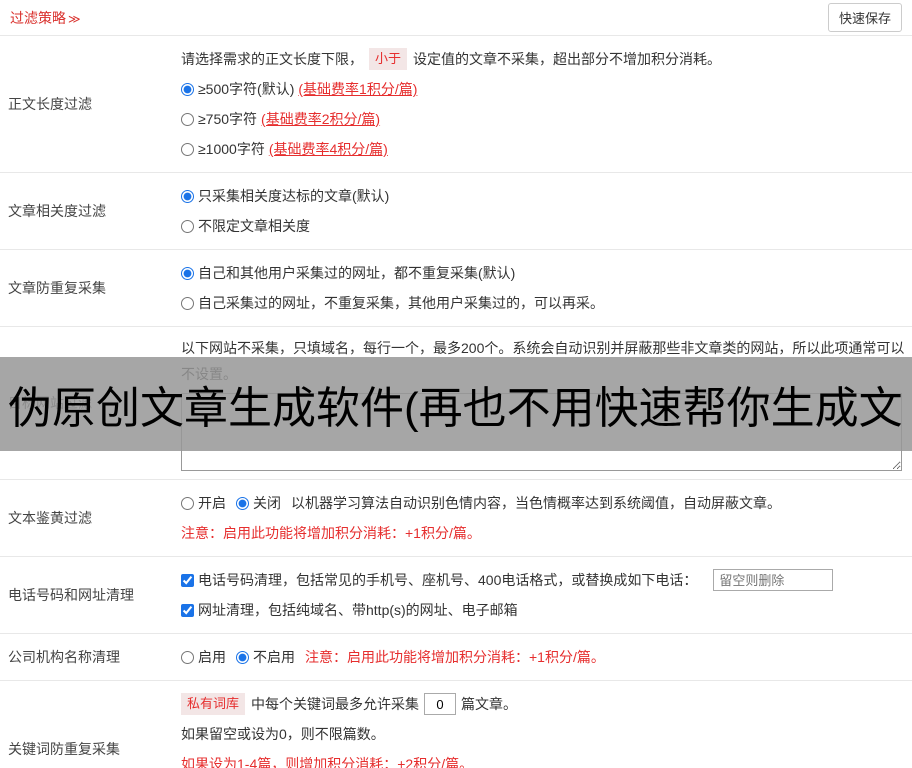 Image resolution: width=912 pixels, height=768 pixels. What do you see at coordinates (187, 89) in the screenshot?
I see `length-option-500-radio` at bounding box center [187, 89].